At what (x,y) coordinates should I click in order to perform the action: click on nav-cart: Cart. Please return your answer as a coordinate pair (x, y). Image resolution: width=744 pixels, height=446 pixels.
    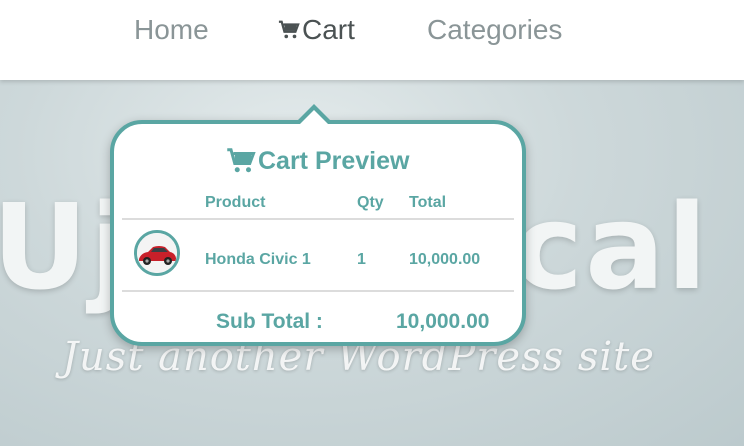
    Looking at the image, I should click on (316, 30).